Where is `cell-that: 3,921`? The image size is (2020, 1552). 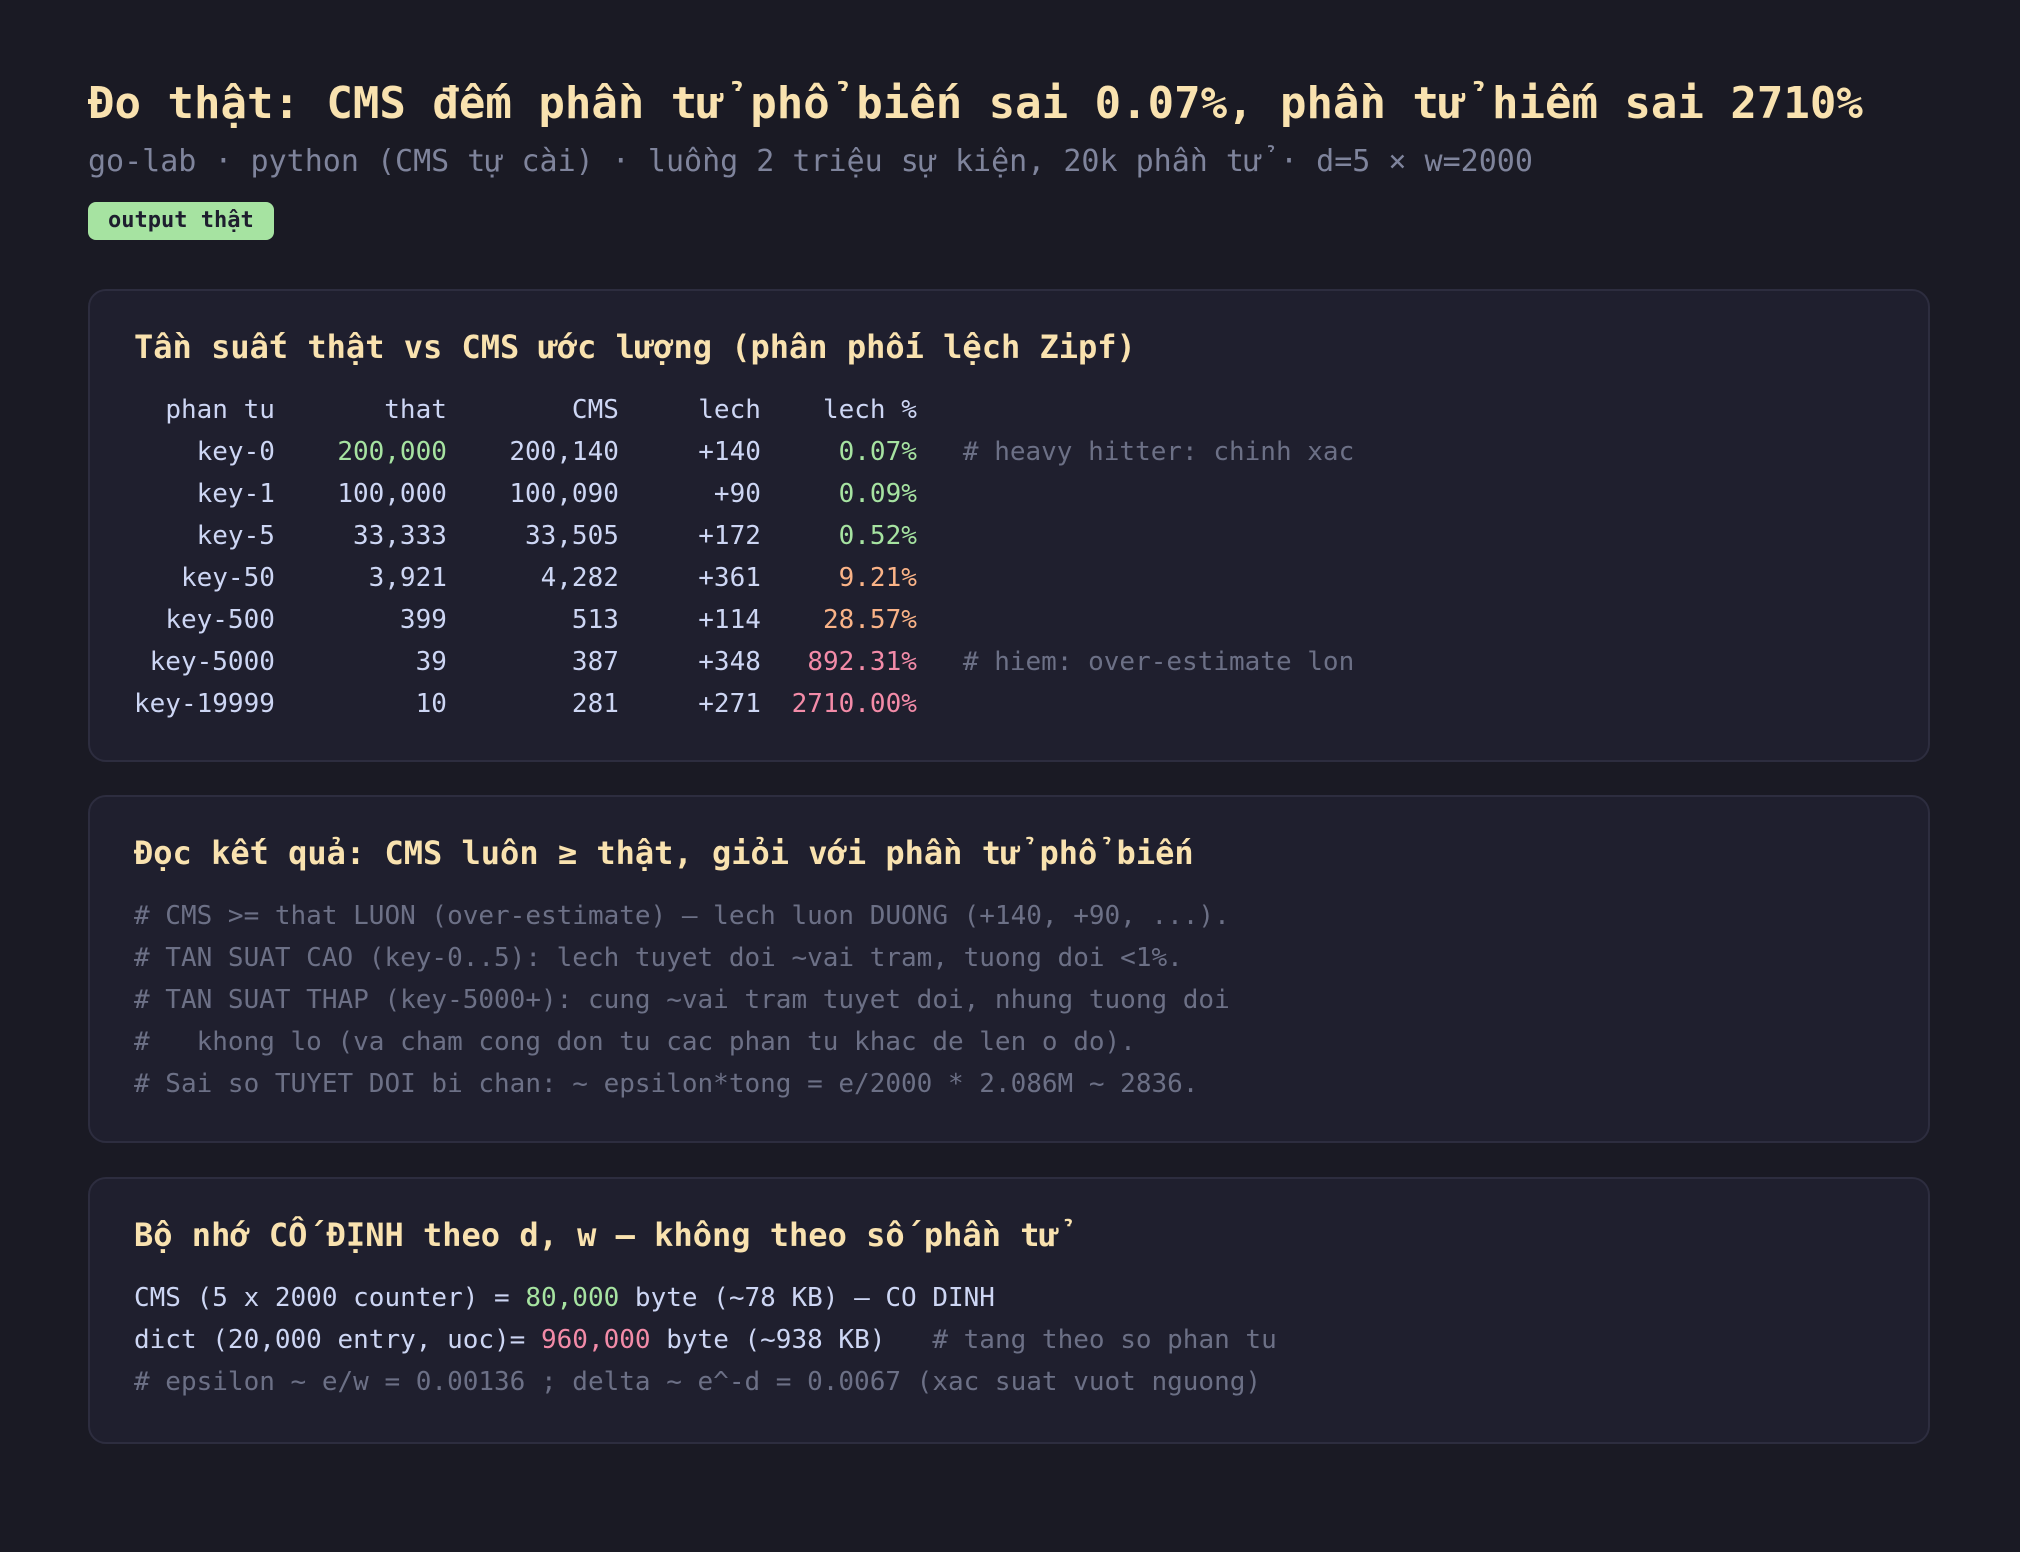 cell-that: 3,921 is located at coordinates (407, 578).